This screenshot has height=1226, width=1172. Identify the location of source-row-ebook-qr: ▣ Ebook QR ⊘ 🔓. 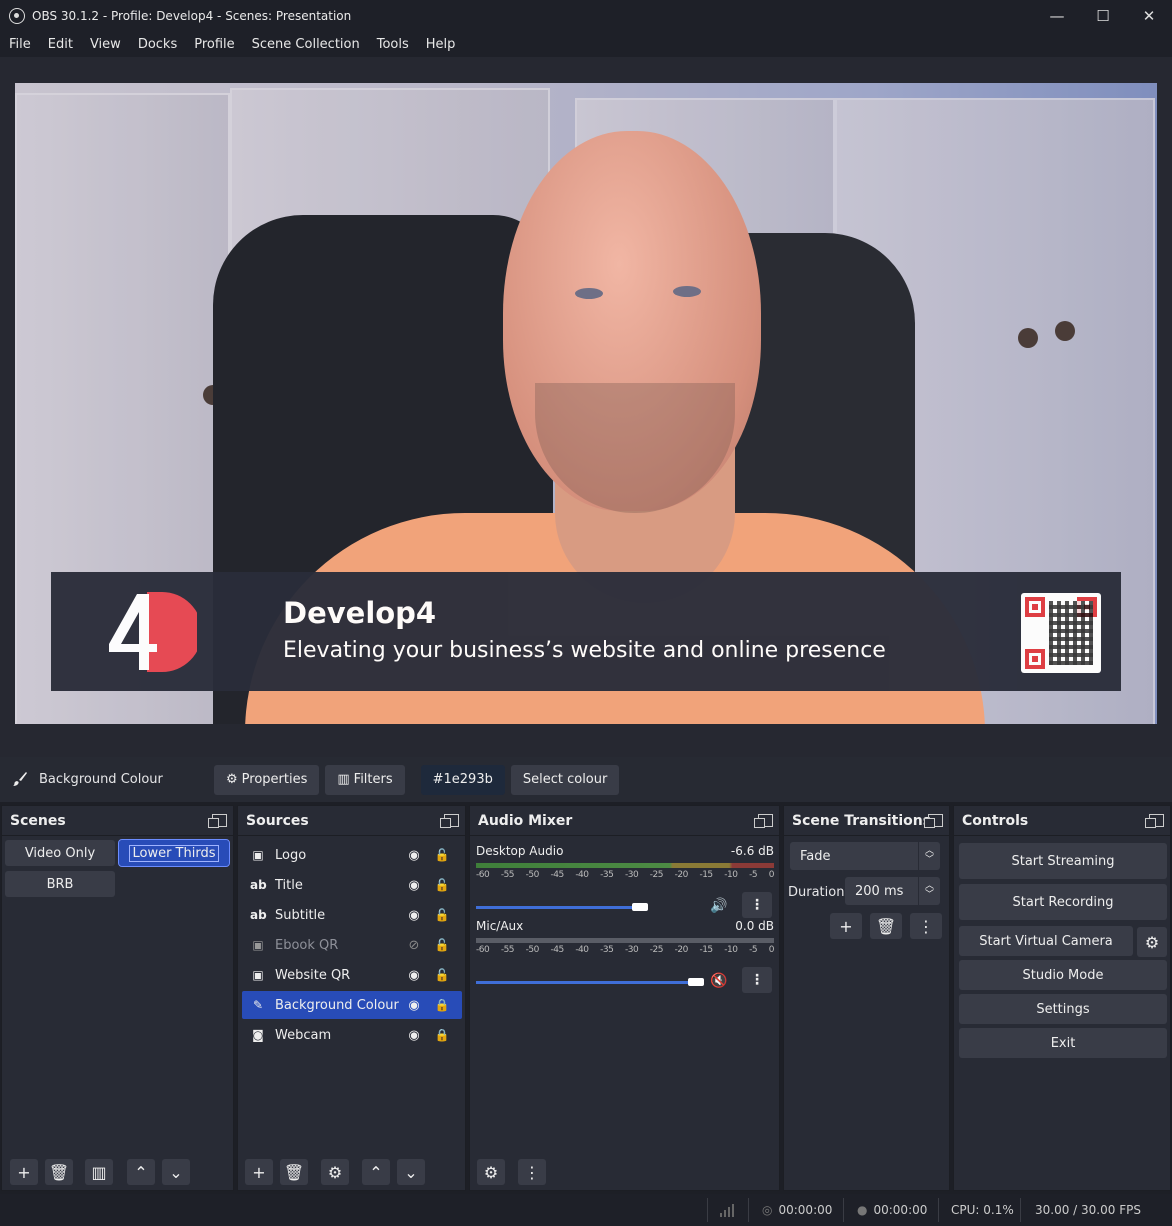
(352, 945).